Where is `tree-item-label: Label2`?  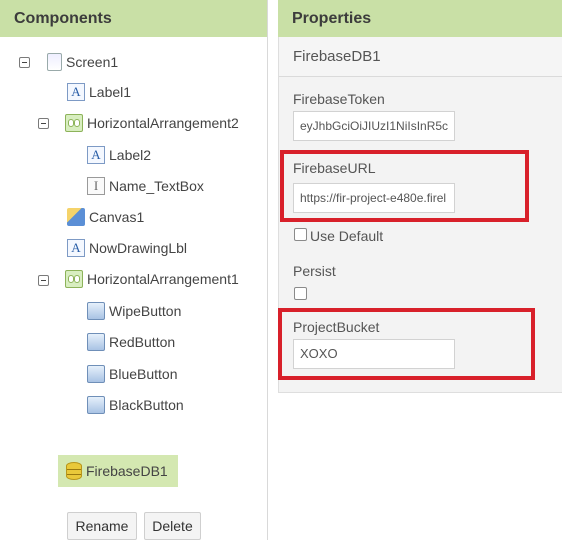
tree-item-label: Label2 is located at coordinates (130, 155).